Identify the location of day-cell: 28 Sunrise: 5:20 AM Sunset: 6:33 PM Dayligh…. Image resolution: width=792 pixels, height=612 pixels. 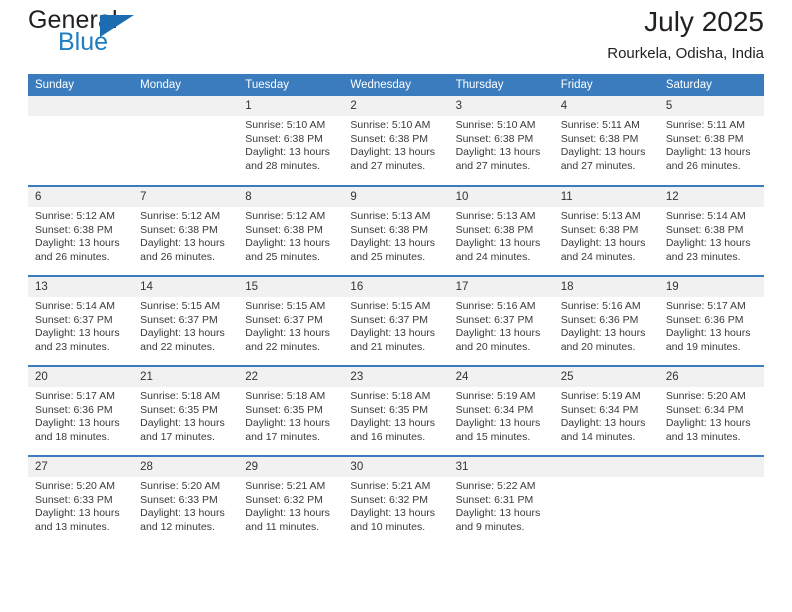
(186, 501).